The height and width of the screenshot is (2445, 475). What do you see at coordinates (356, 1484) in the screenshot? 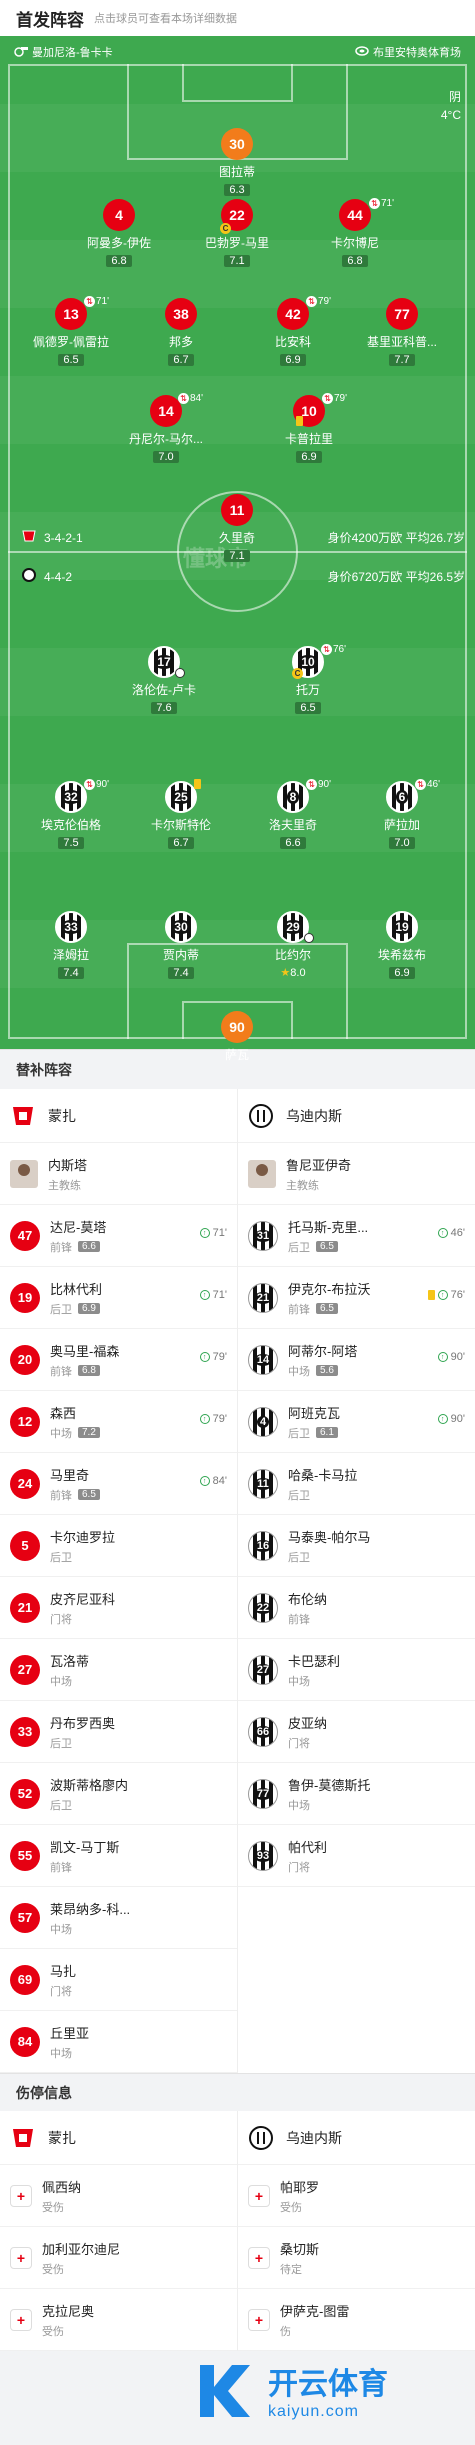
I see `away-sub-row: 11 哈桑-卡马拉 后卫` at bounding box center [356, 1484].